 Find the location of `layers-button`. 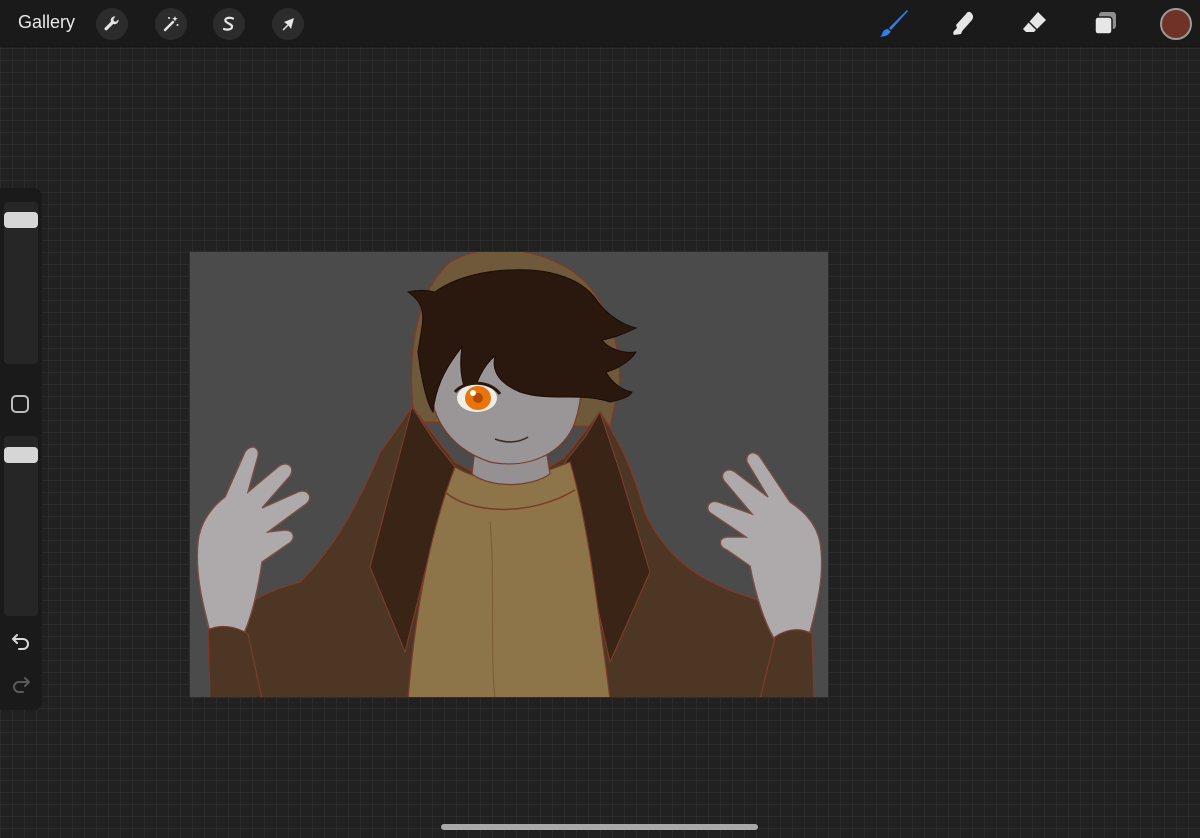

layers-button is located at coordinates (1105, 23).